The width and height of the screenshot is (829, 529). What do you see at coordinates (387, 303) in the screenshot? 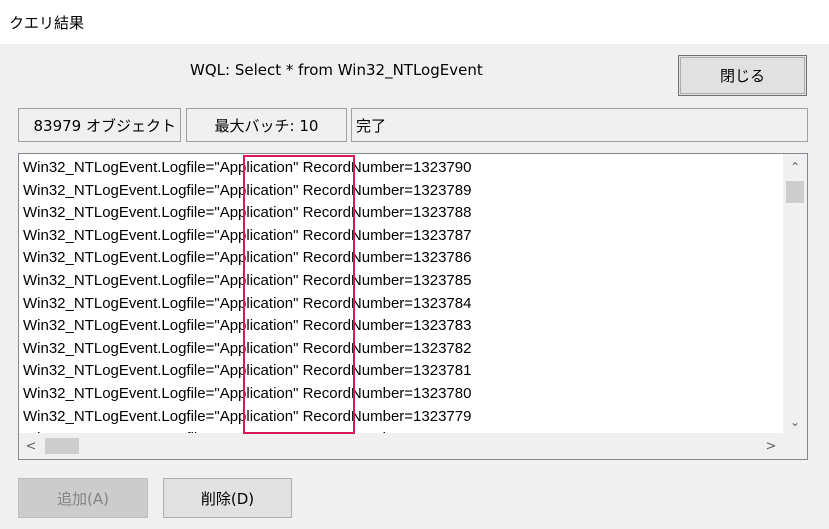
I see `row-record-number: RecordNumber=1323784` at bounding box center [387, 303].